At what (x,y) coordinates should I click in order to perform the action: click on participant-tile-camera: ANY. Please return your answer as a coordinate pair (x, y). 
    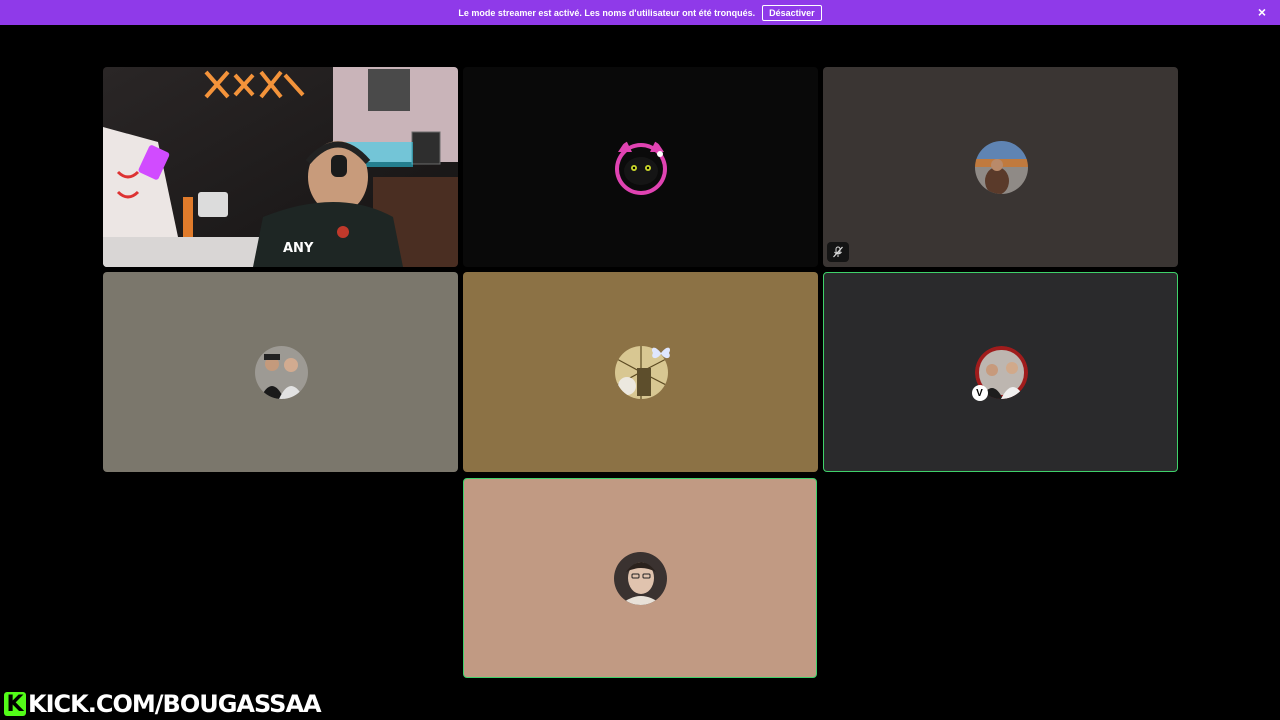
    Looking at the image, I should click on (280, 167).